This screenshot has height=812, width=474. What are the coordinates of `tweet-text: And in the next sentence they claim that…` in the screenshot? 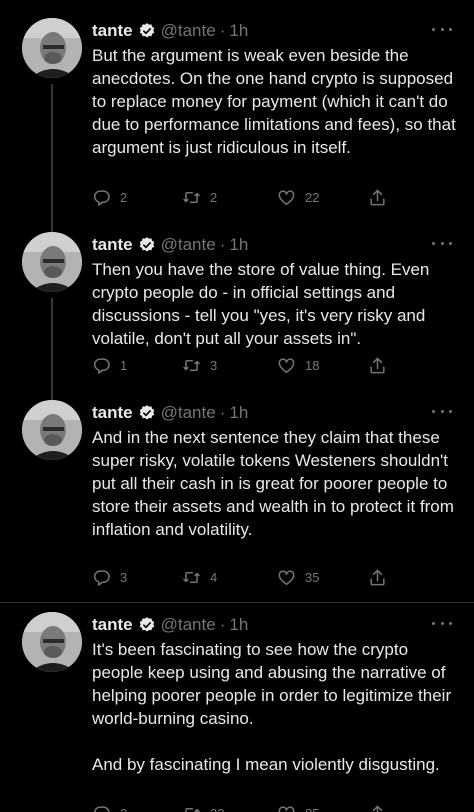 It's located at (273, 483).